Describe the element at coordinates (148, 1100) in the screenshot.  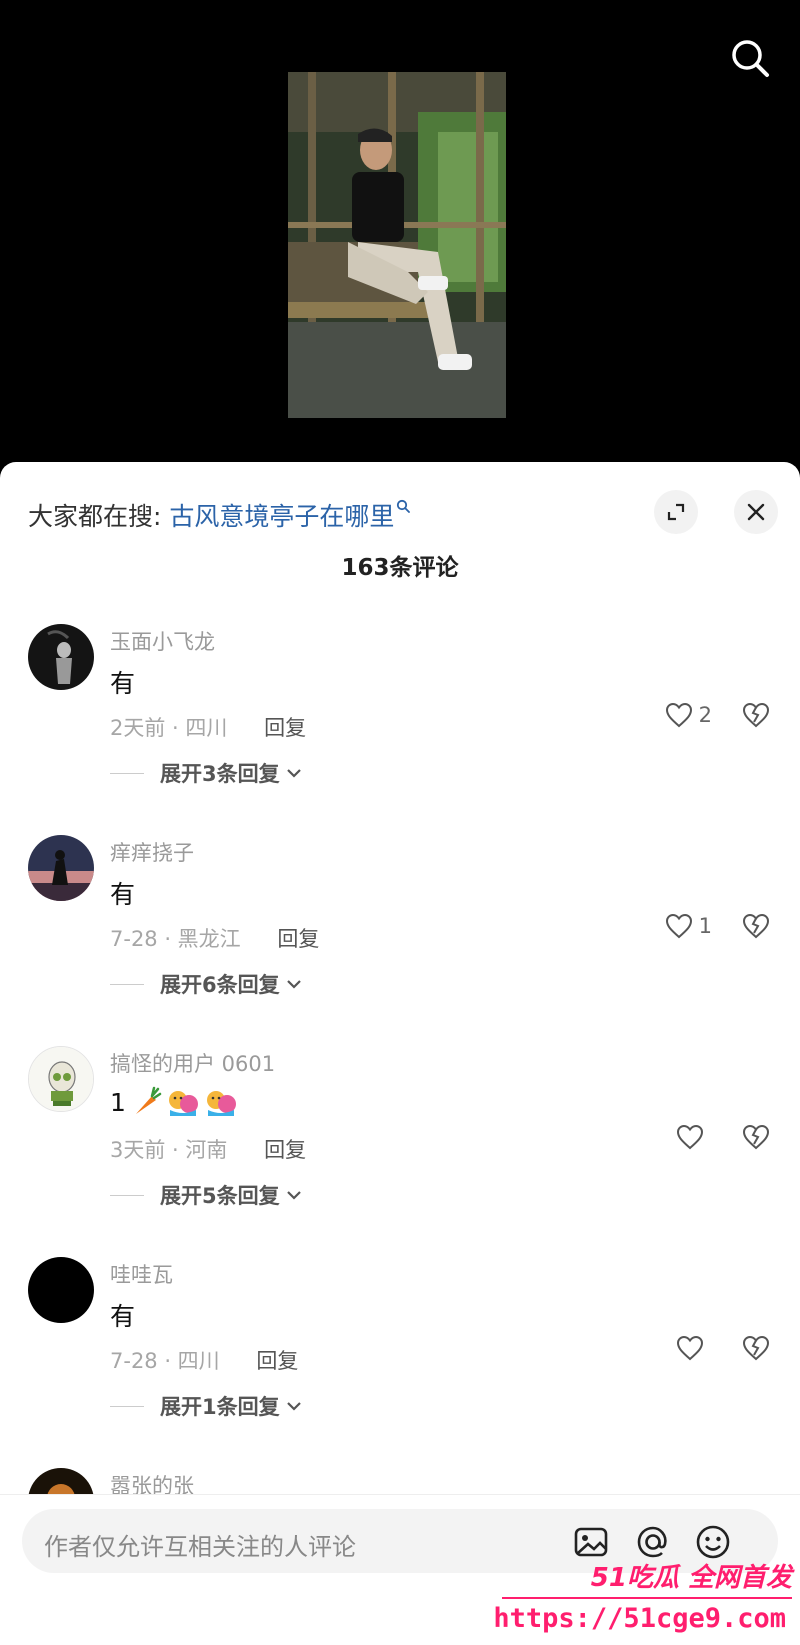
I see `carrot-emoji` at that location.